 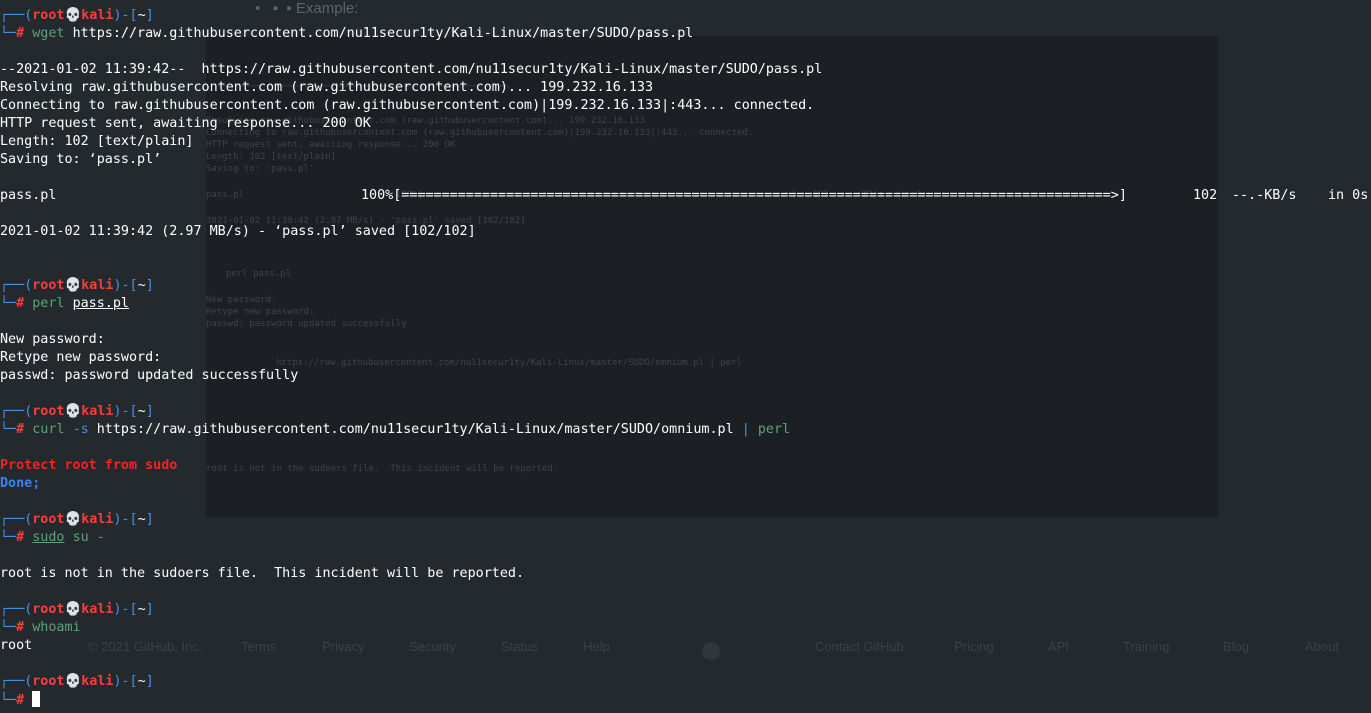 I want to click on progress-size: 102, so click(x=1205, y=195).